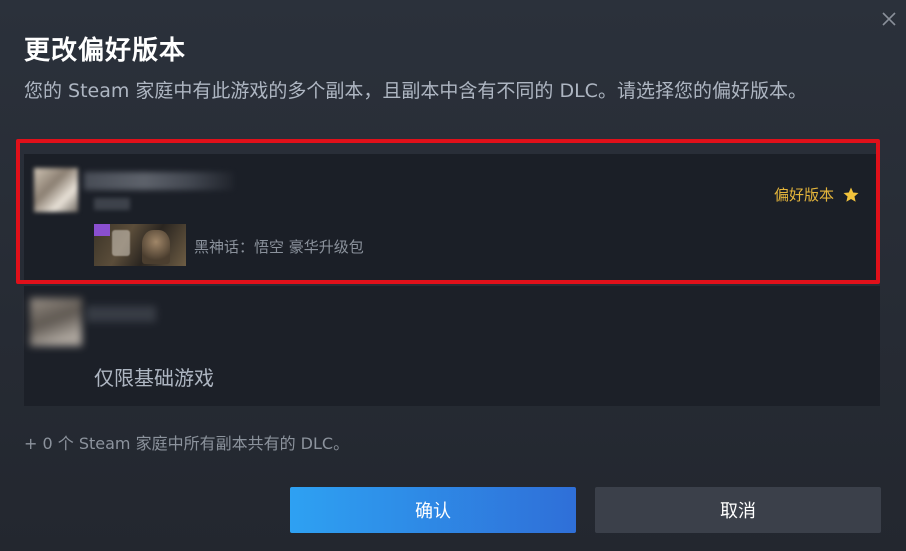 This screenshot has height=551, width=906. What do you see at coordinates (889, 19) in the screenshot?
I see `close-icon` at bounding box center [889, 19].